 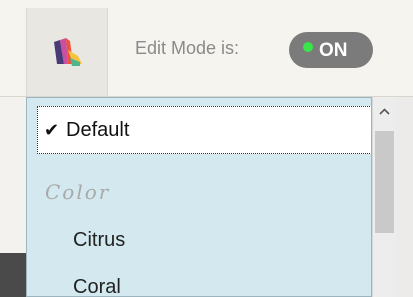 I want to click on palette-button, so click(x=67, y=52).